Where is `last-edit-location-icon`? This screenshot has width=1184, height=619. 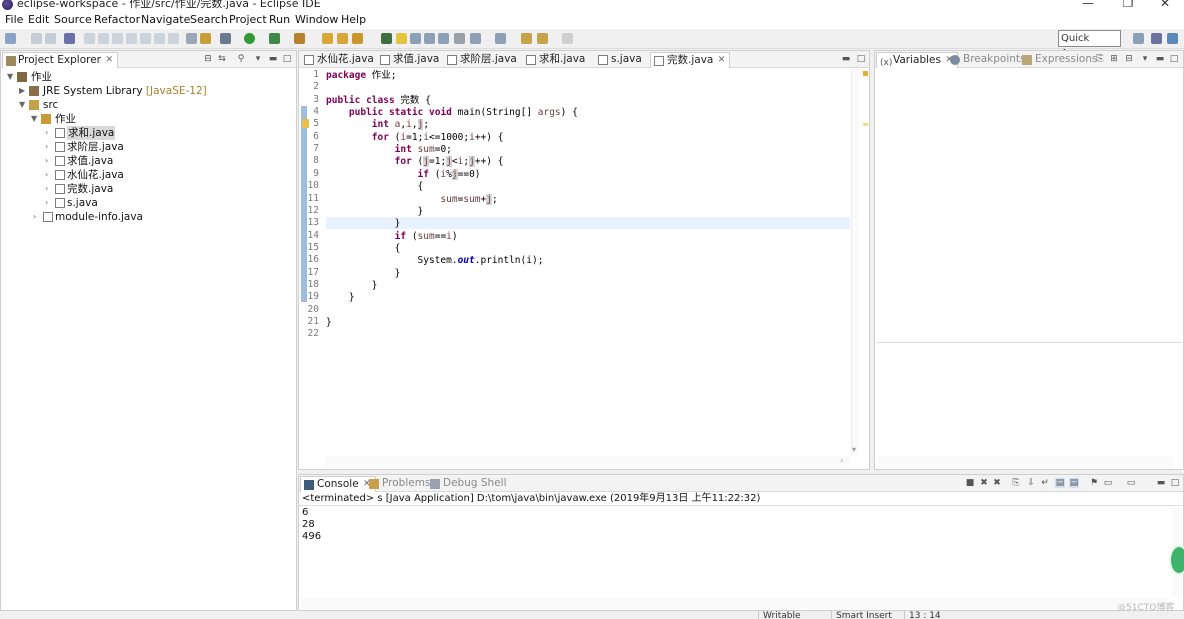 last-edit-location-icon is located at coordinates (526, 38).